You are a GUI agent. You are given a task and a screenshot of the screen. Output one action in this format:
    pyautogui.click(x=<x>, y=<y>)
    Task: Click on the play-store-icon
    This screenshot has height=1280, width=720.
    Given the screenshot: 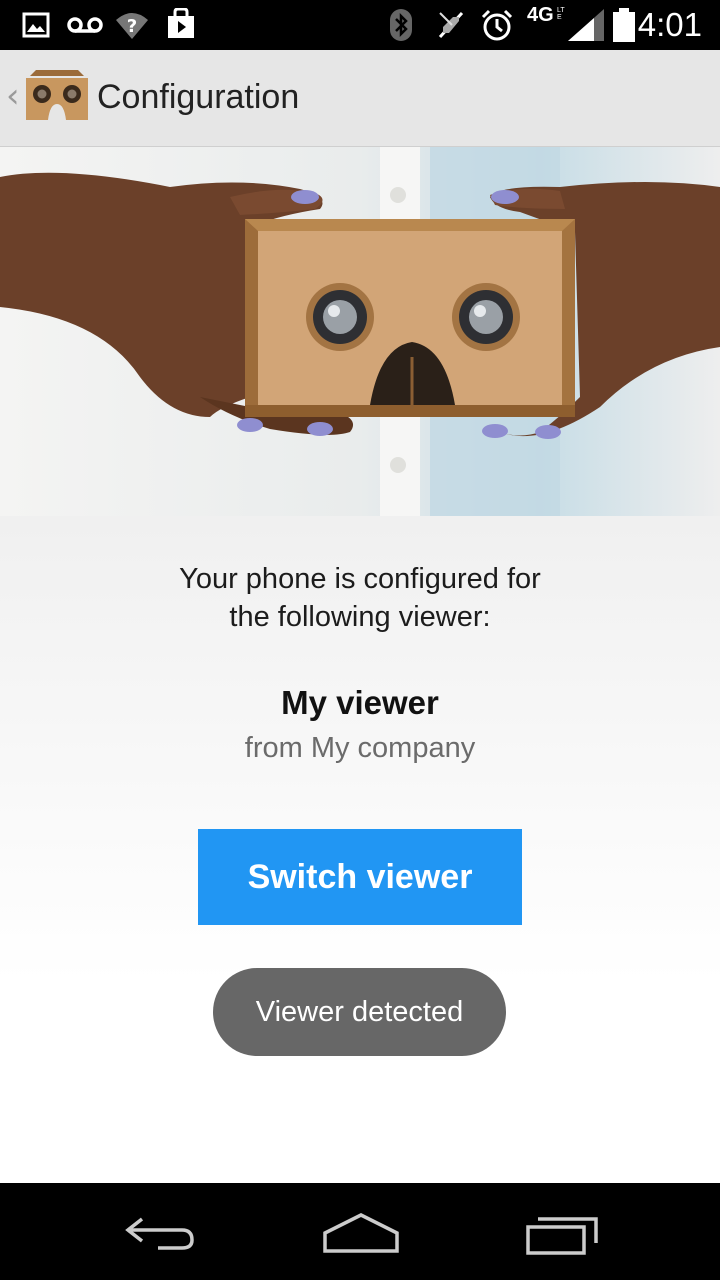 What is the action you would take?
    pyautogui.click(x=181, y=23)
    